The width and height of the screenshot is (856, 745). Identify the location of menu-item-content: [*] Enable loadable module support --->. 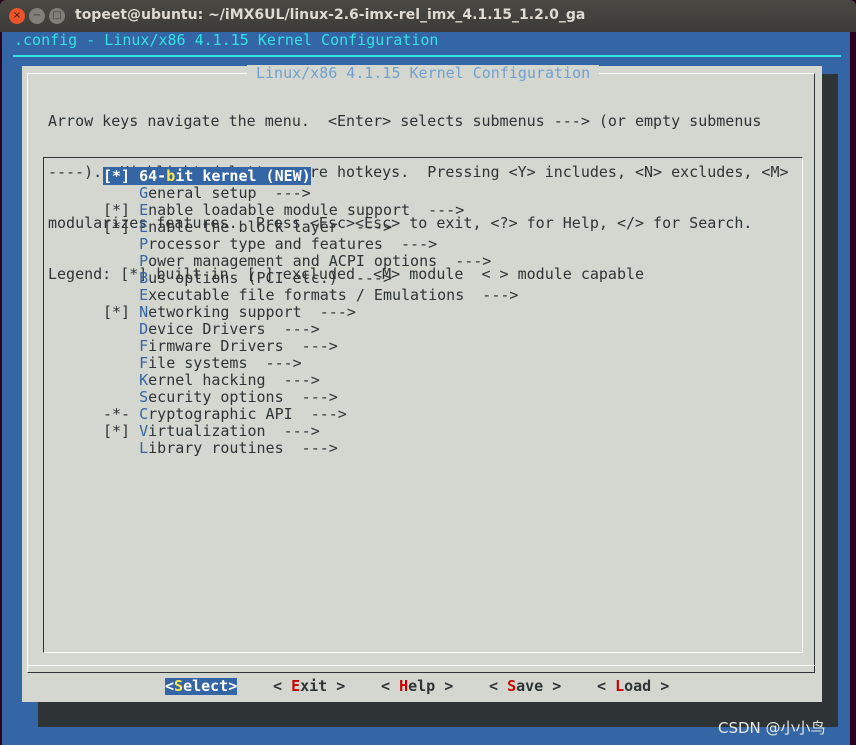
(283, 210).